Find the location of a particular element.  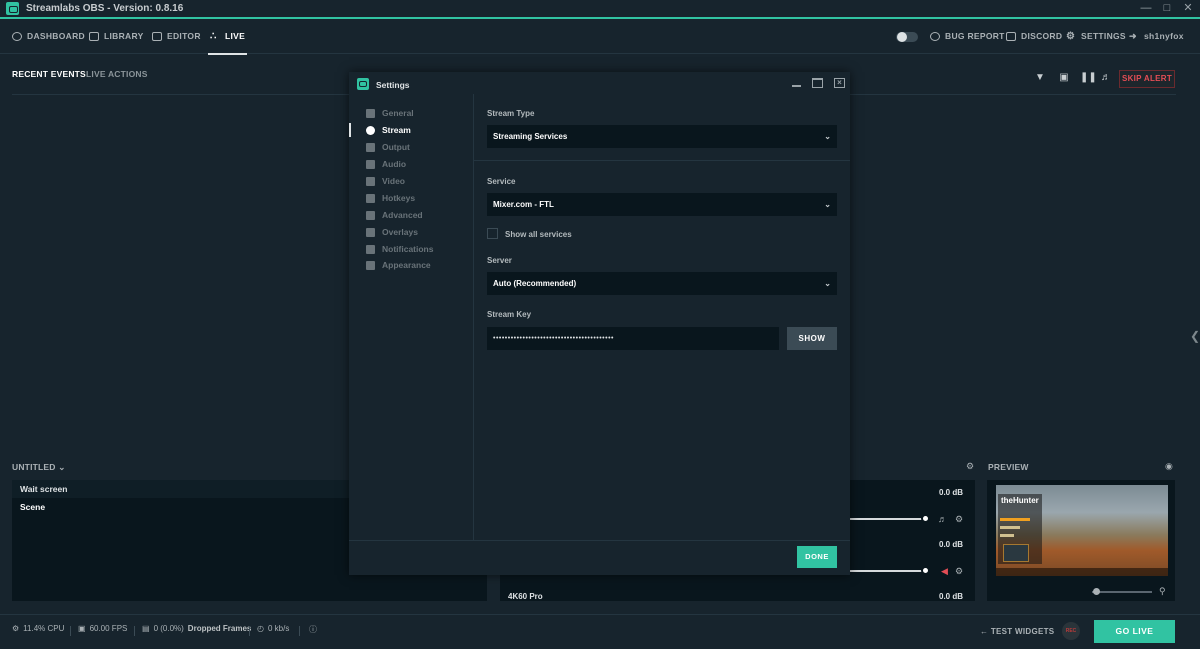

nav-bug-report: BUG REPORT is located at coordinates (967, 36).